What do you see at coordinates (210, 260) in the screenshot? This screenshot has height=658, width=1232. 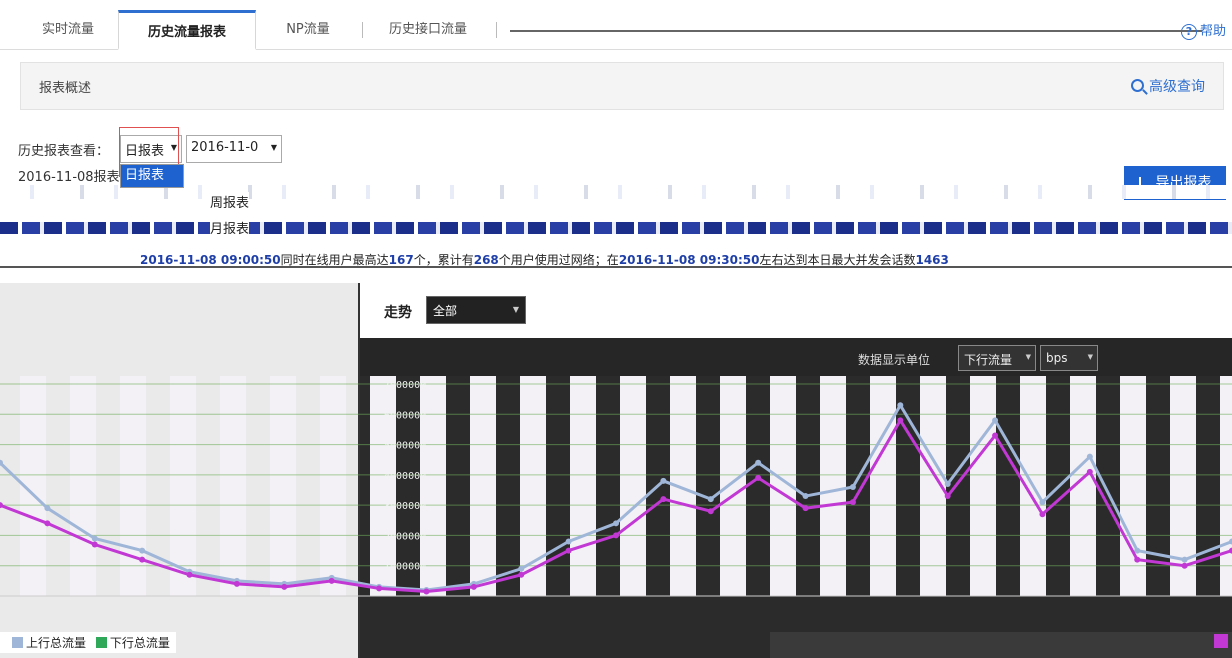 I see `summary-peak-time: 2016-11-08 09:00:50` at bounding box center [210, 260].